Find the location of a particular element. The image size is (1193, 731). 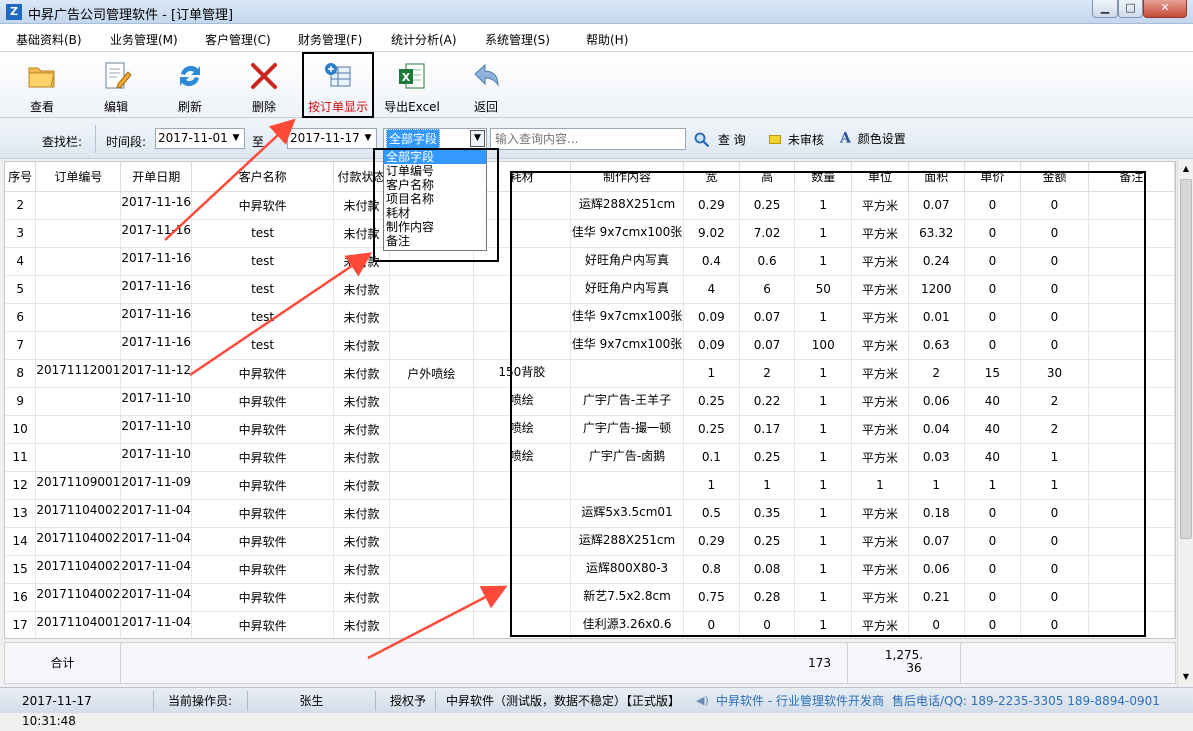

arrow-to-field-dropdown is located at coordinates (281, 314).